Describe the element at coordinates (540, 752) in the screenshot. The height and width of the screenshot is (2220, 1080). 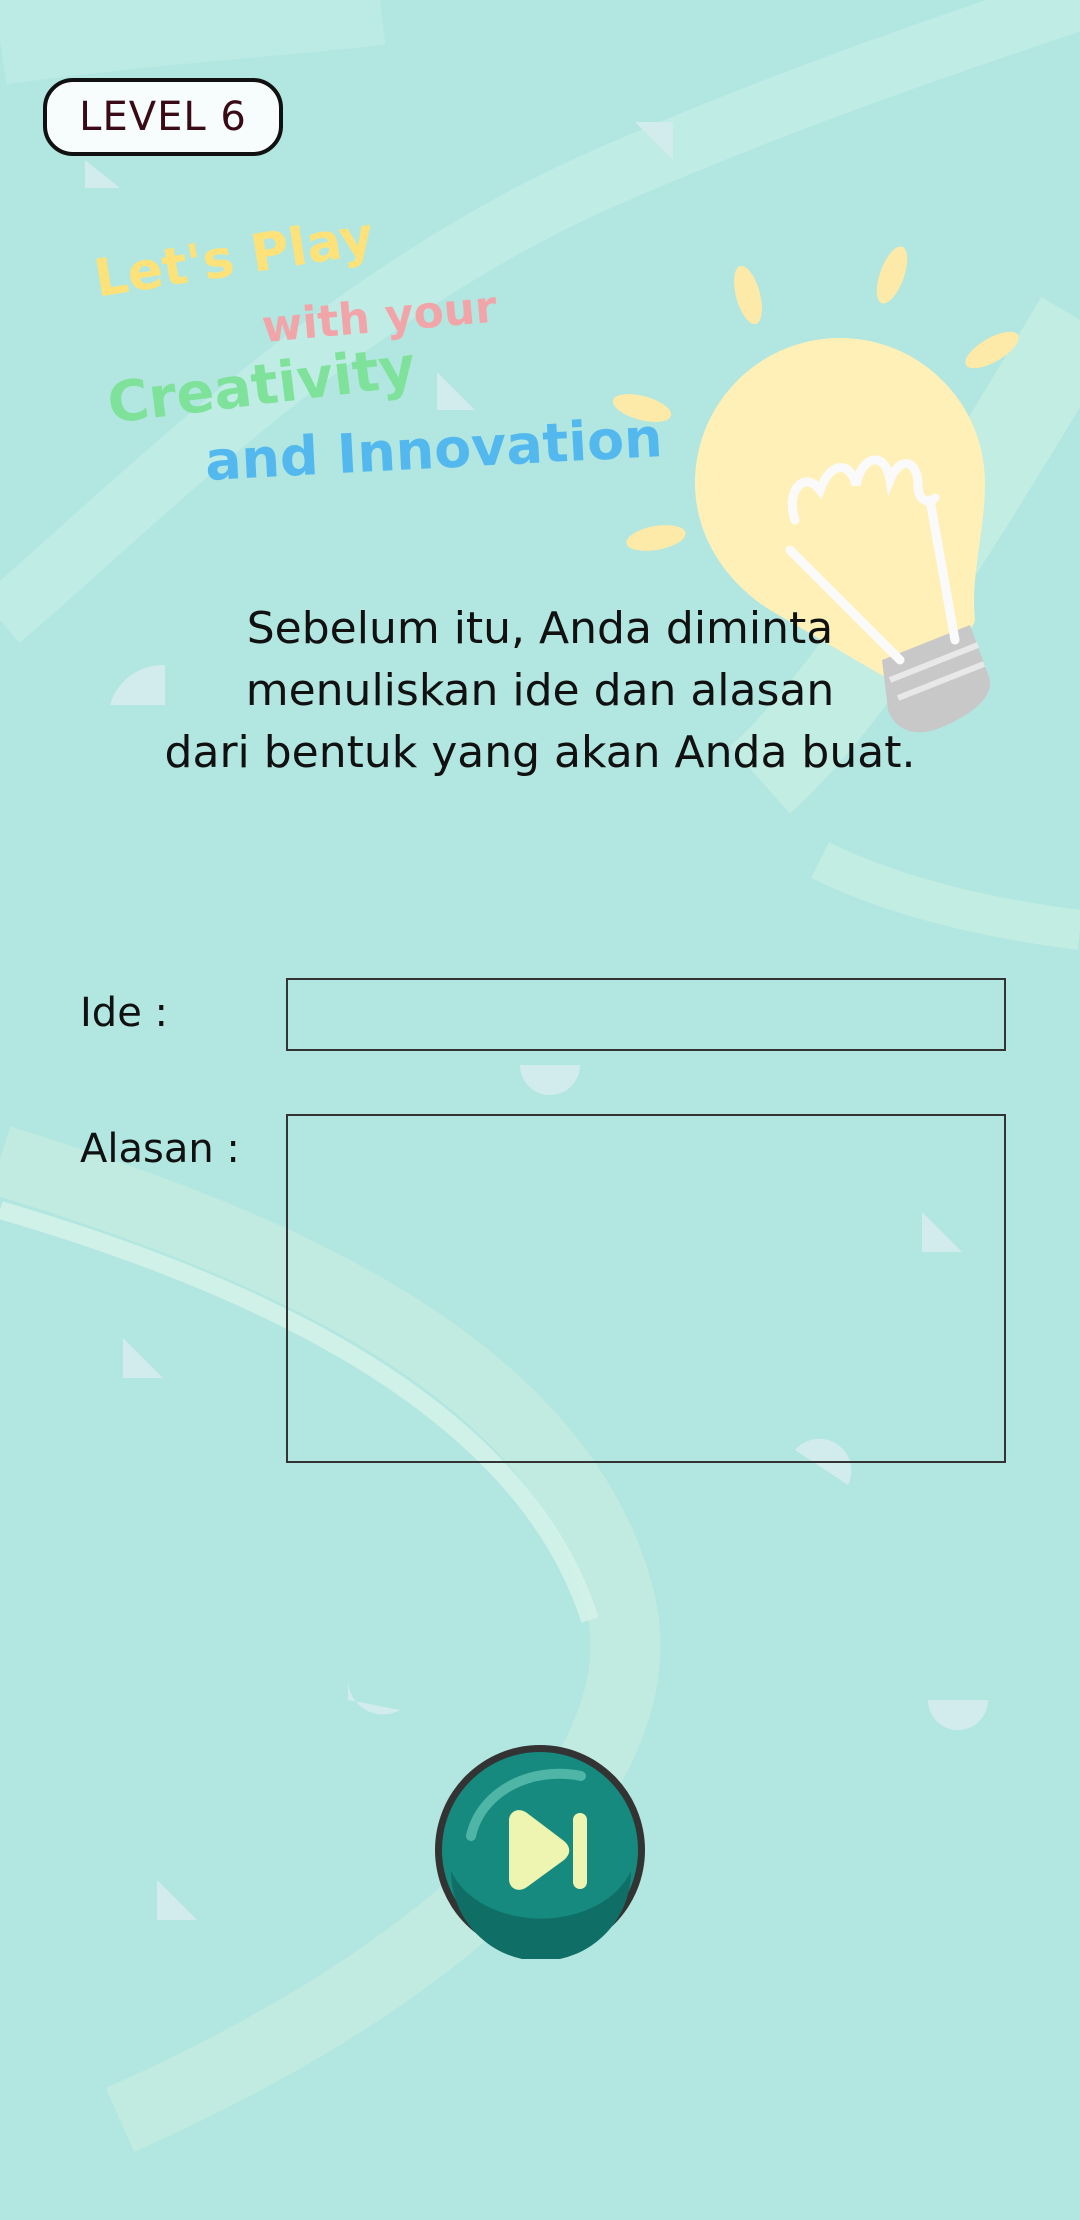
I see `instruction-line-3: dari bentuk yang akan Anda buat.` at that location.